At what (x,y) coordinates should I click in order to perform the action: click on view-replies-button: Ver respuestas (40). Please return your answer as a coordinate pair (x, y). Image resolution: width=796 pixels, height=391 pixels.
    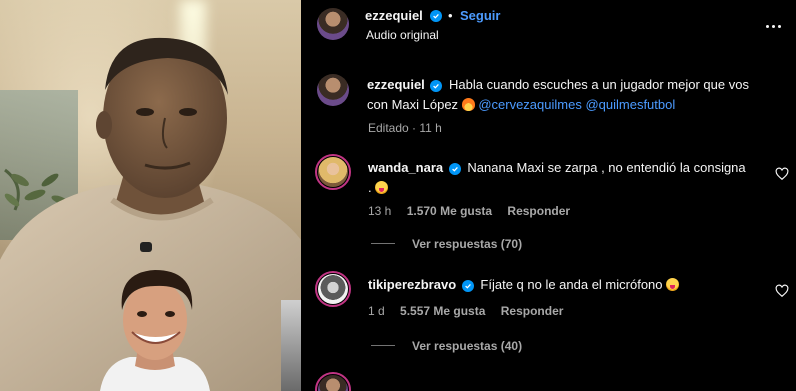
    Looking at the image, I should click on (467, 346).